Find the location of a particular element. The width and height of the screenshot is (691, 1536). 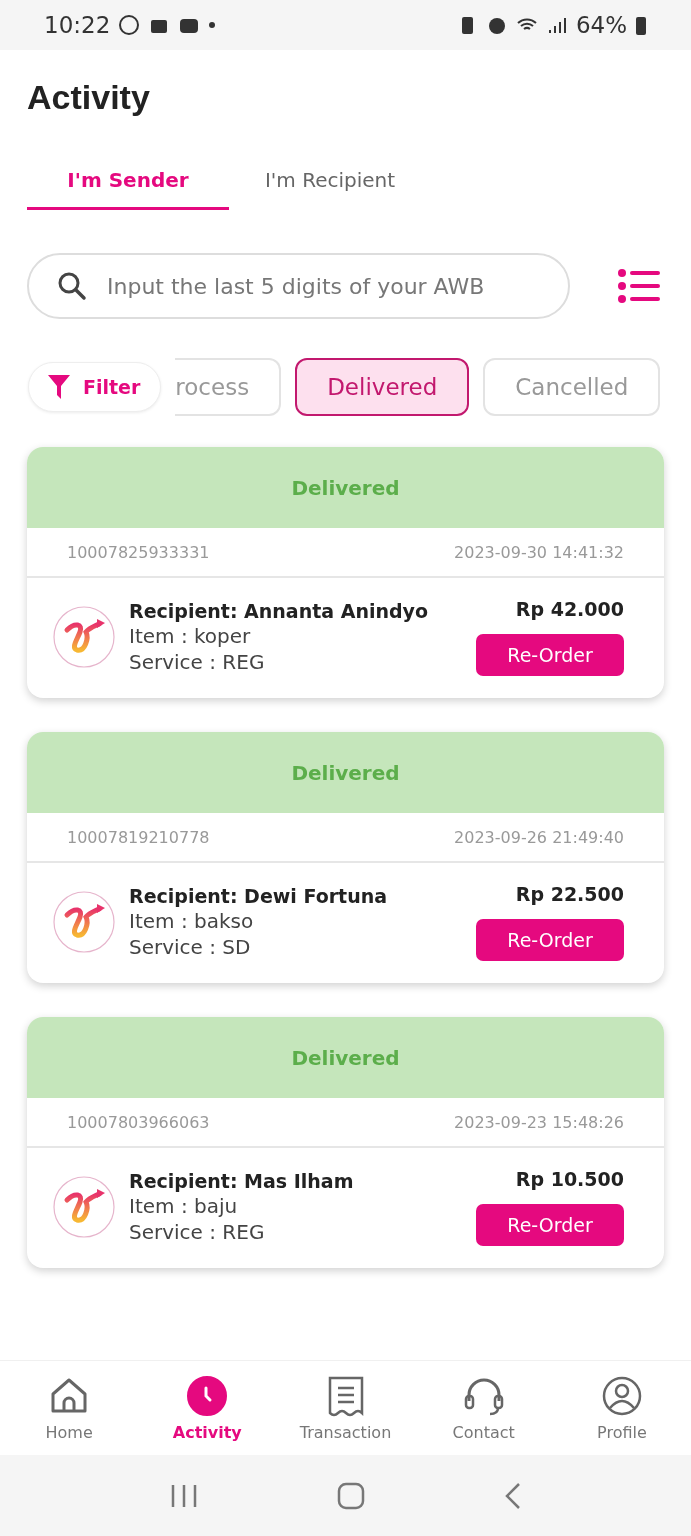

item-text: Item : bakso is located at coordinates (192, 921).